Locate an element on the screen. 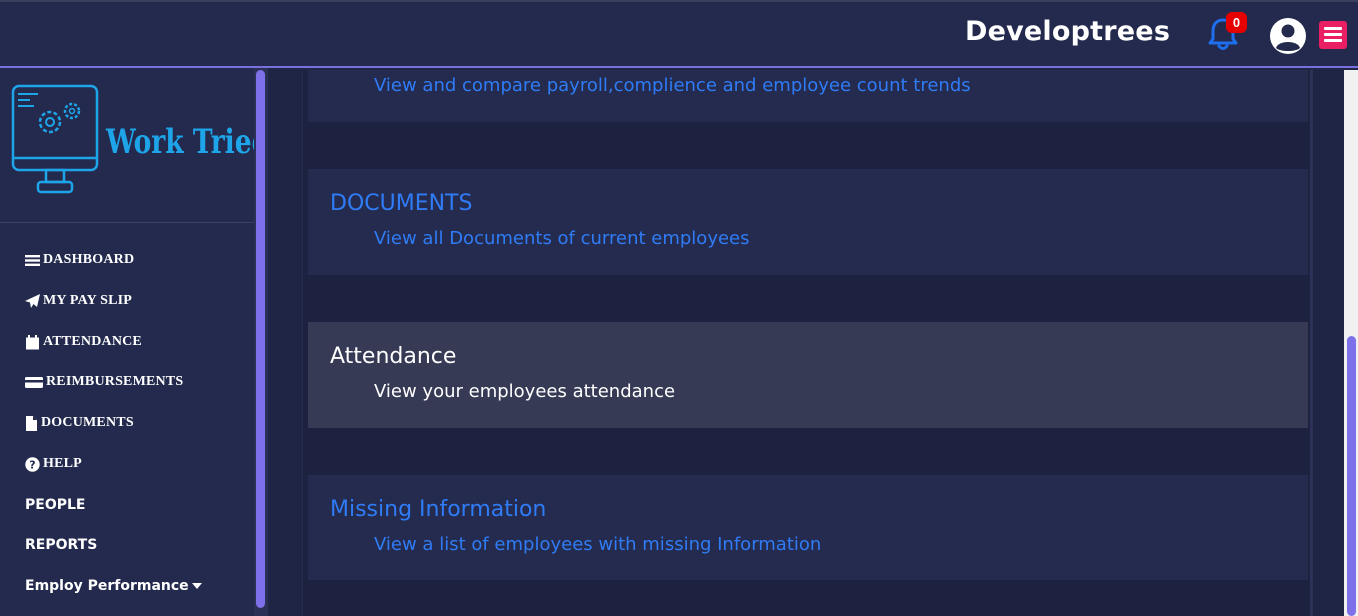 The image size is (1358, 616). sidebar-item-people: PEOPLE is located at coordinates (55, 505).